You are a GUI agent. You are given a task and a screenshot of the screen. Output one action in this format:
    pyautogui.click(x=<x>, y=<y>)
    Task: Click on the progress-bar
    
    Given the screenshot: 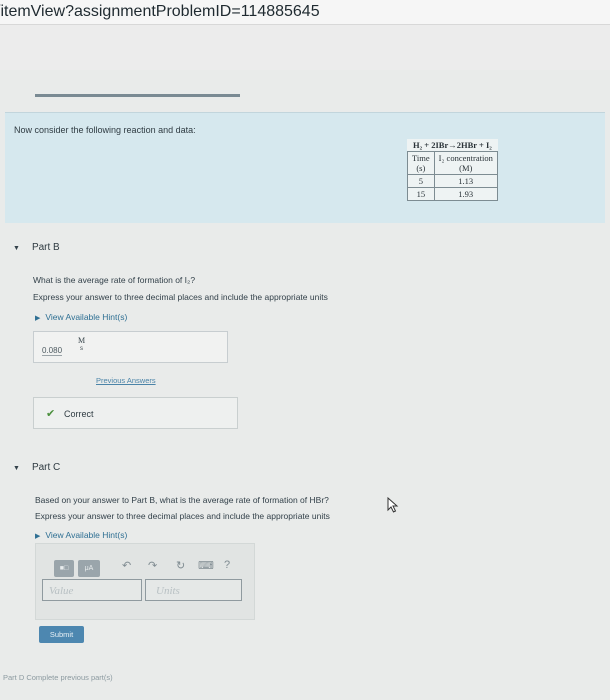 What is the action you would take?
    pyautogui.click(x=137, y=95)
    